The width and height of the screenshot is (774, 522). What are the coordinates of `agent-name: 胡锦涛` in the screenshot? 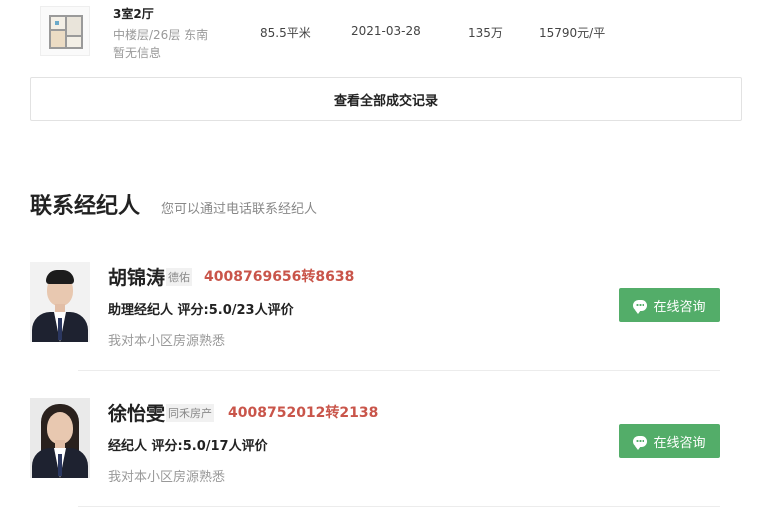 It's located at (136, 276).